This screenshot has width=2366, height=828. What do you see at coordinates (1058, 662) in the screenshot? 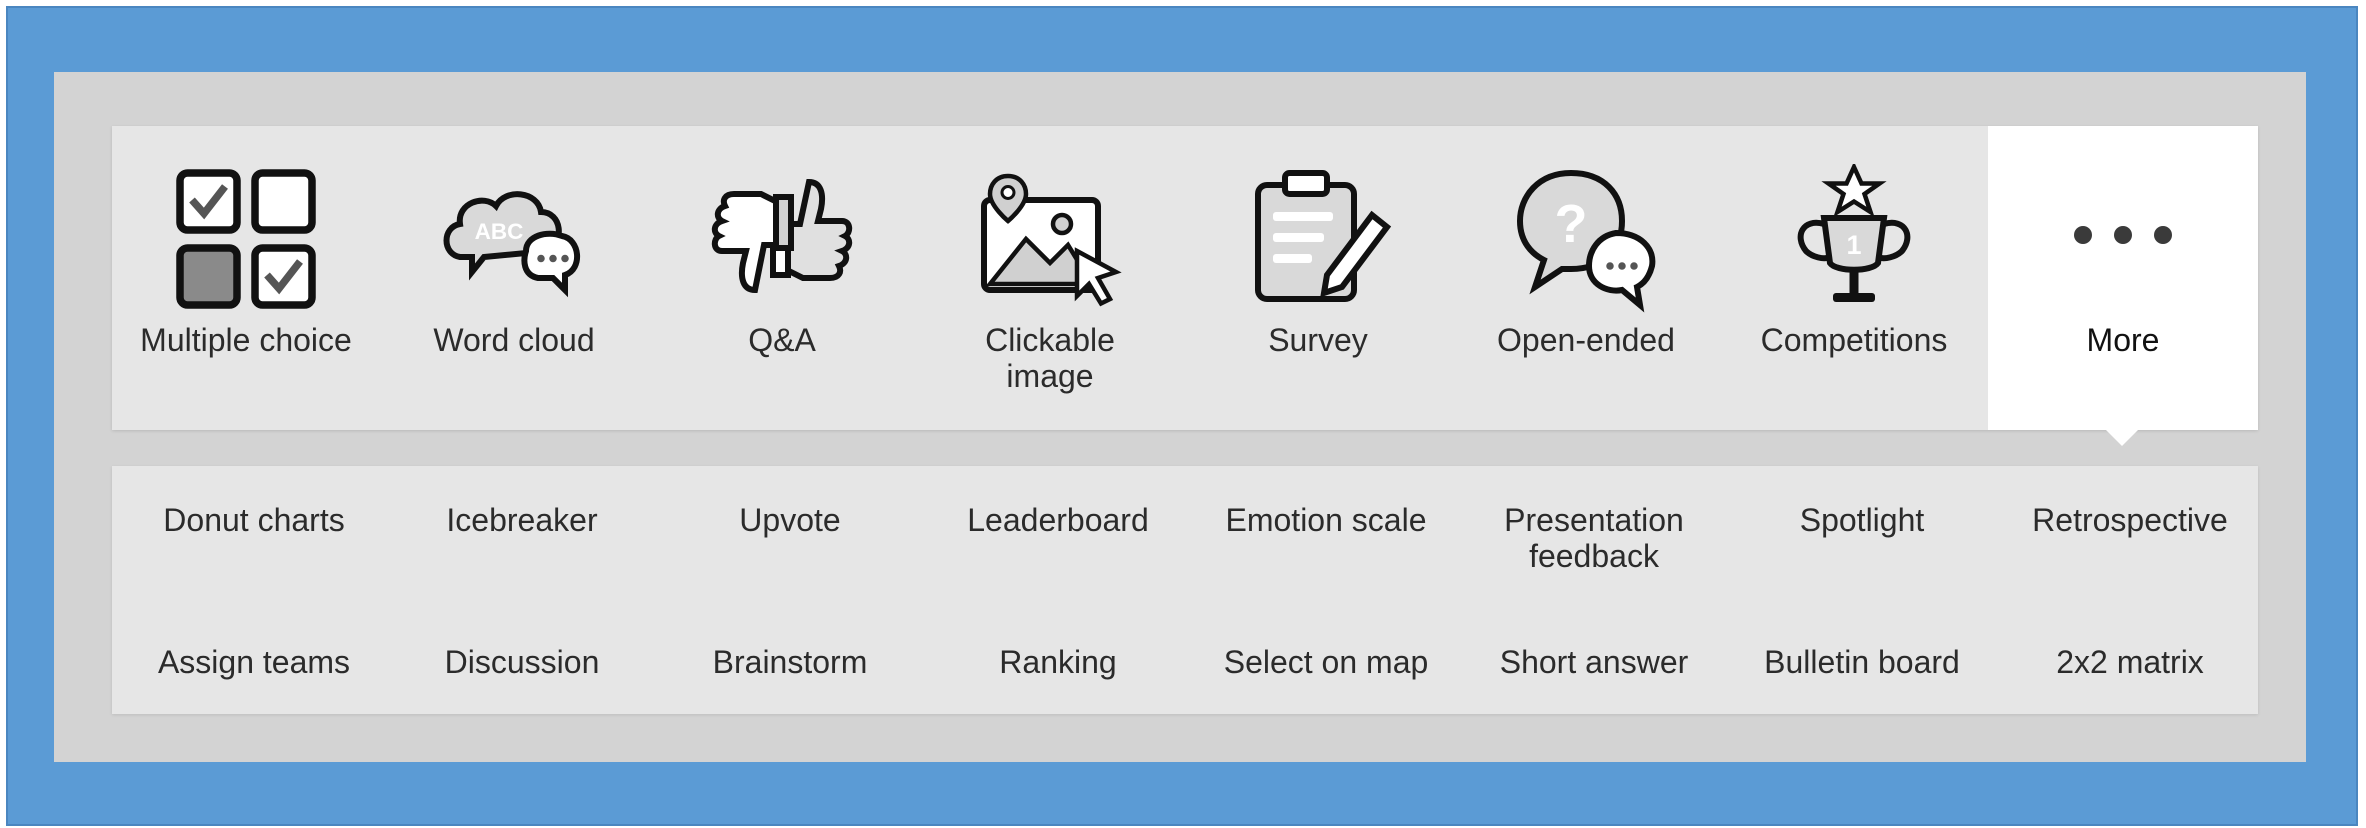
I see `more-type-ranking: Ranking` at bounding box center [1058, 662].